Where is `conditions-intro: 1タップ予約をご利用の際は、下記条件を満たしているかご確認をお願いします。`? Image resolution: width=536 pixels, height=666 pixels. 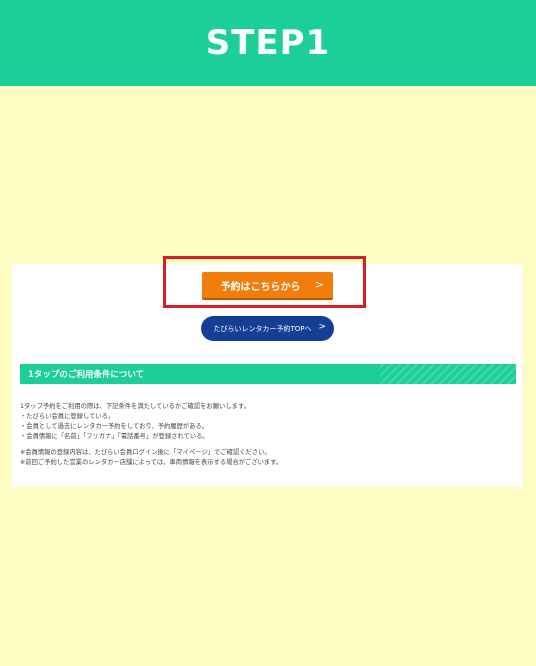
conditions-intro: 1タップ予約をご利用の際は、下記条件を満たしているかご確認をお願いします。 is located at coordinates (135, 406).